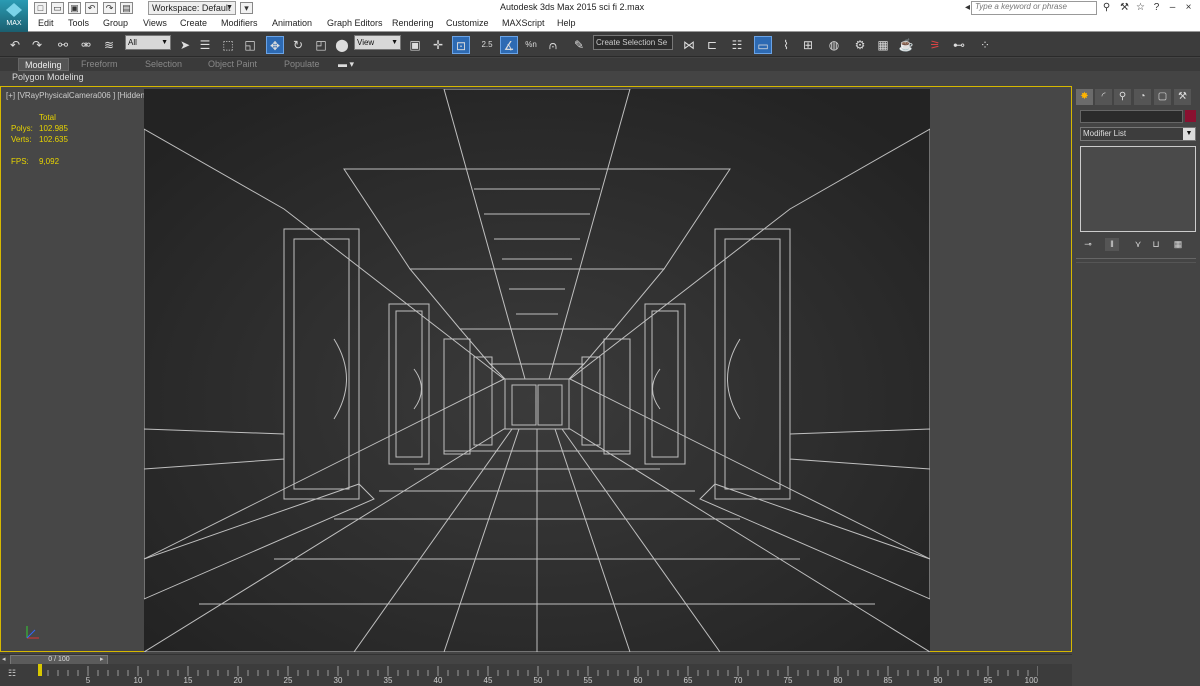 The height and width of the screenshot is (686, 1200). I want to click on menu-modifiers: Modifiers, so click(239, 23).